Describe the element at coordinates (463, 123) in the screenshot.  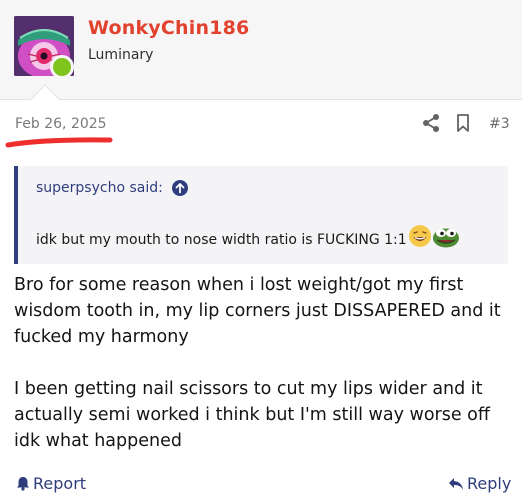
I see `bookmark-icon` at that location.